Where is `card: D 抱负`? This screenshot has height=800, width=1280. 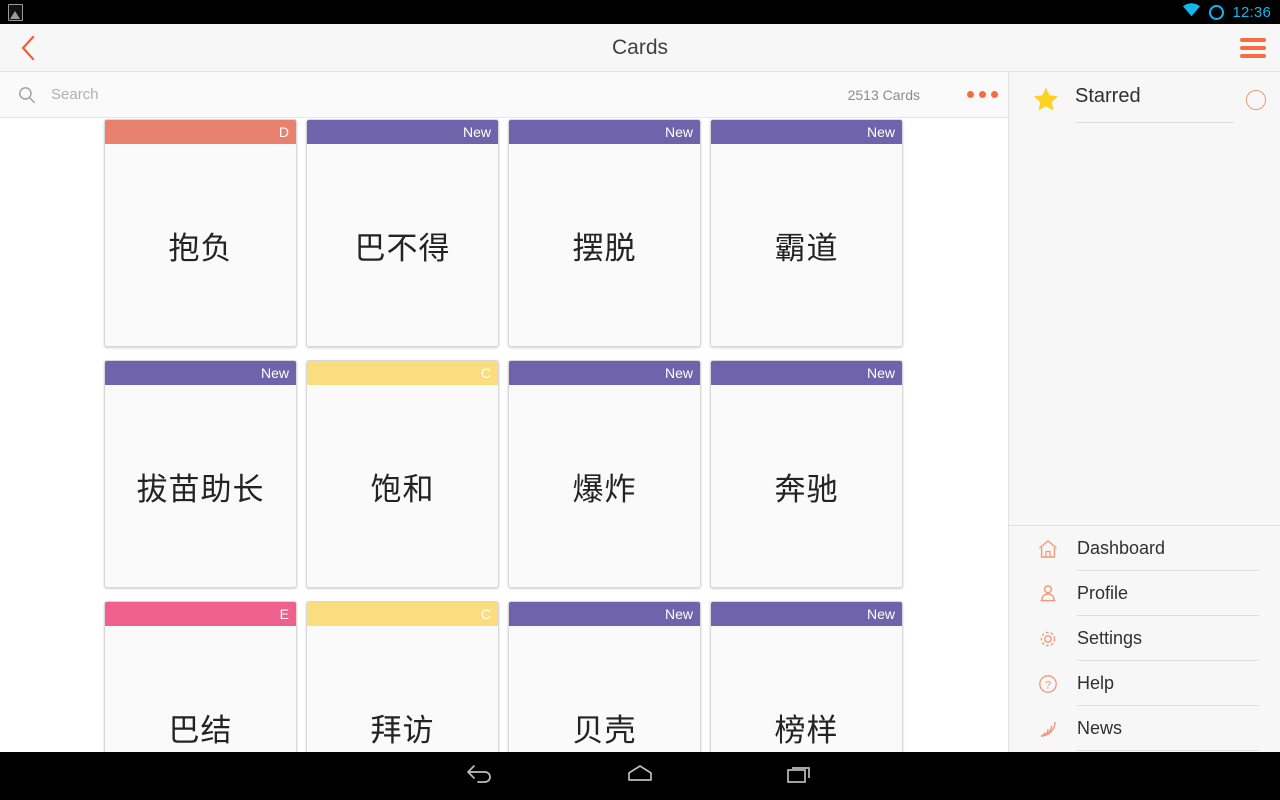
card: D 抱负 is located at coordinates (200, 233).